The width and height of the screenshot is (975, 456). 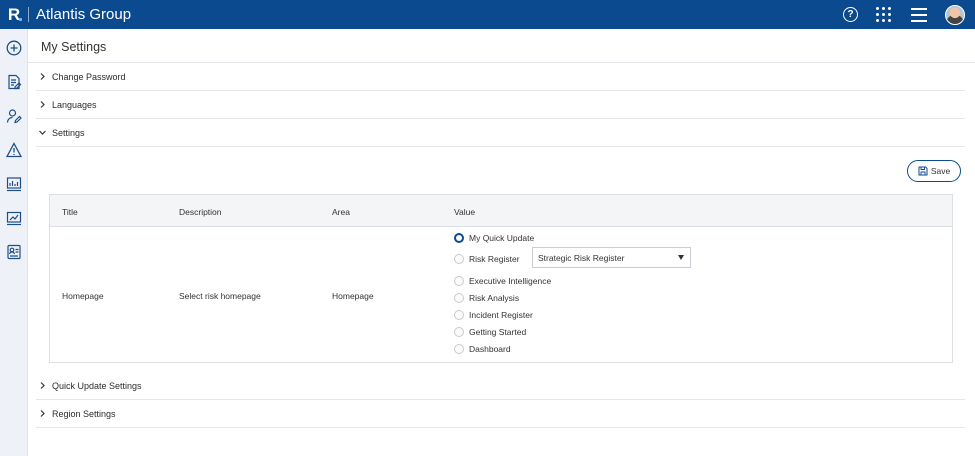 I want to click on contact-card-icon, so click(x=14, y=252).